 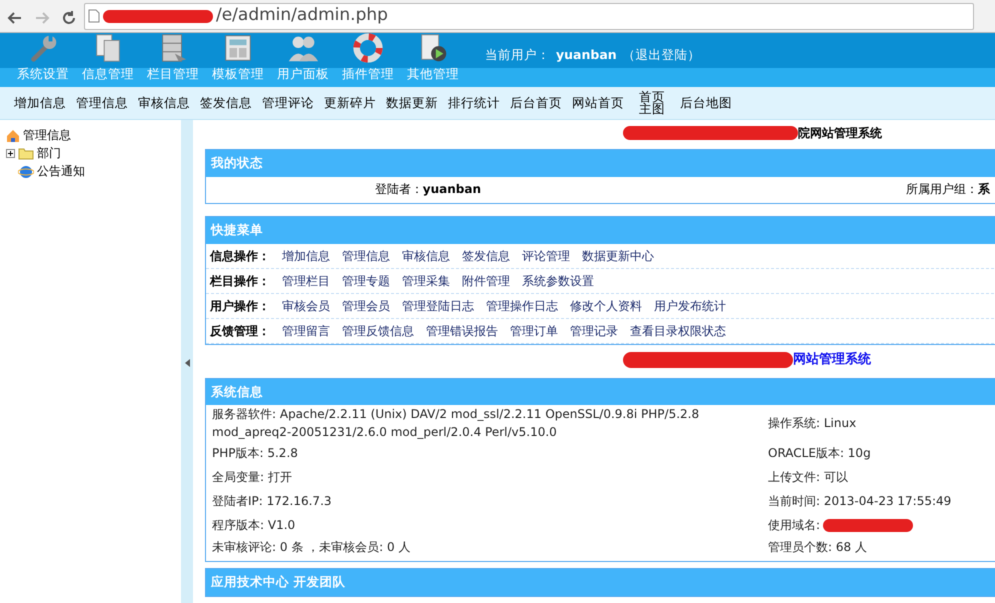 I want to click on info-text: PHP版本: 5.2.8, so click(x=255, y=453).